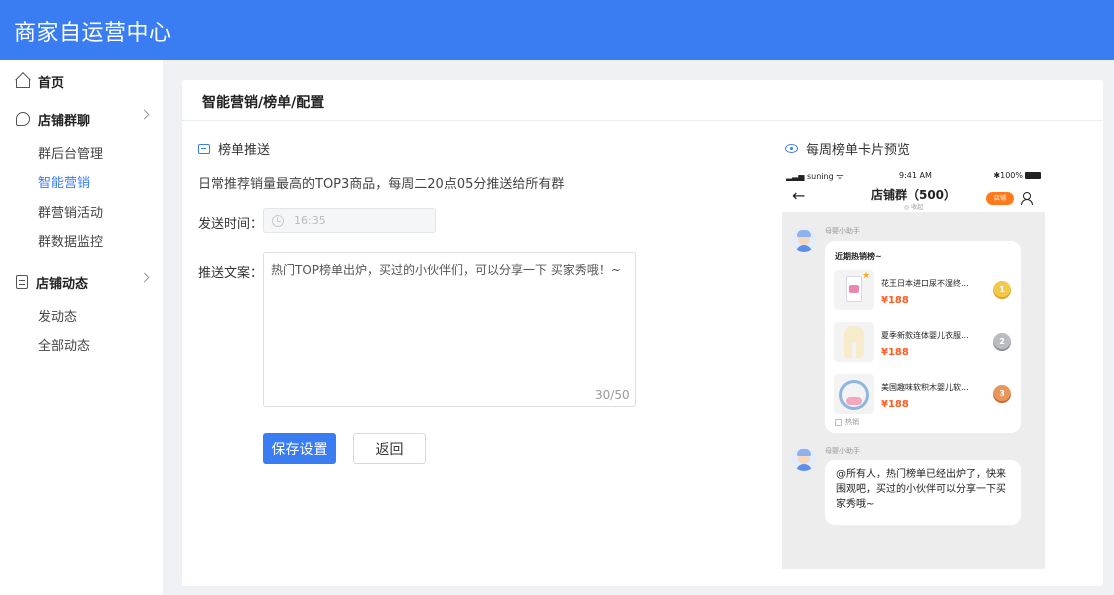 Image resolution: width=1114 pixels, height=595 pixels. What do you see at coordinates (299, 448) in the screenshot?
I see `save-button: 保存设置` at bounding box center [299, 448].